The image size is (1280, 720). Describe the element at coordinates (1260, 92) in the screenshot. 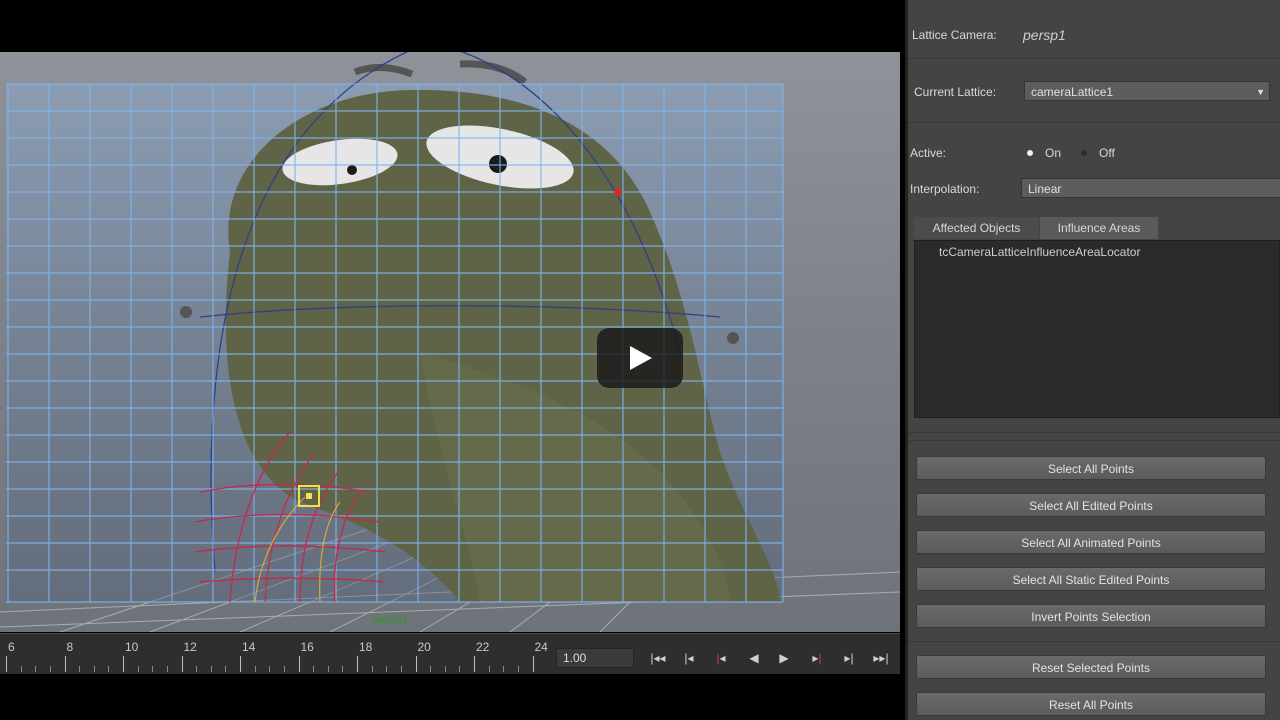

I see `chevron-down-icon: ▼` at that location.